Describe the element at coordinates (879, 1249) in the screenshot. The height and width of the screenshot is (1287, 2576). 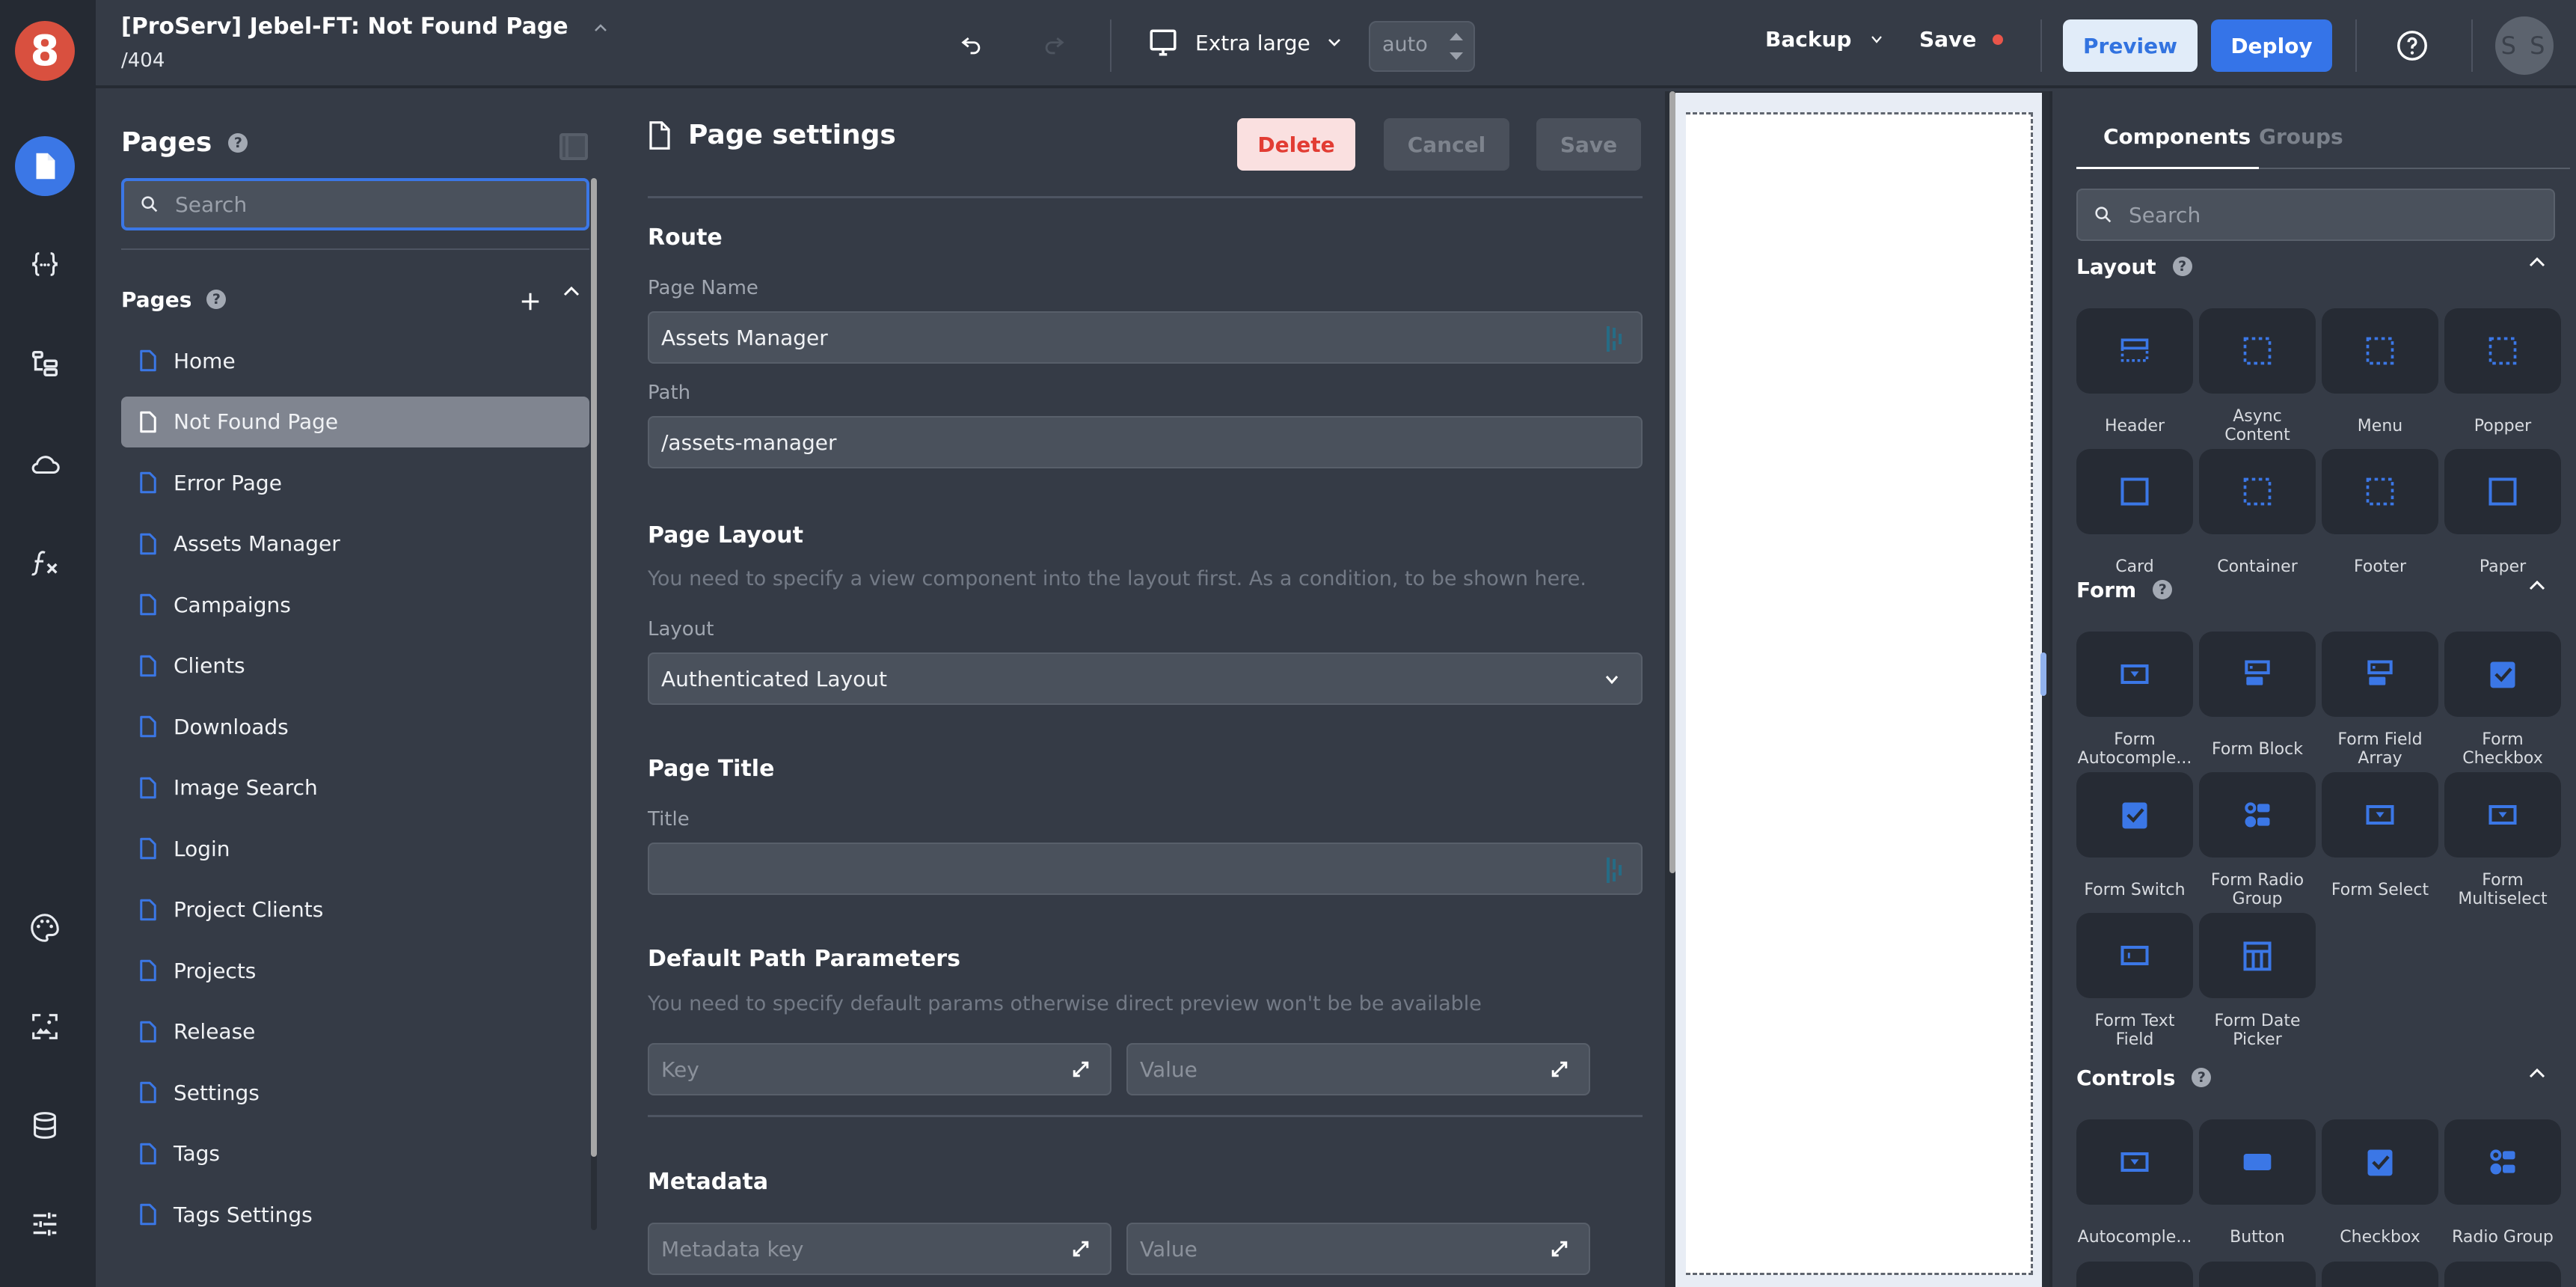
I see `metadata-key-input: Metadata key` at that location.